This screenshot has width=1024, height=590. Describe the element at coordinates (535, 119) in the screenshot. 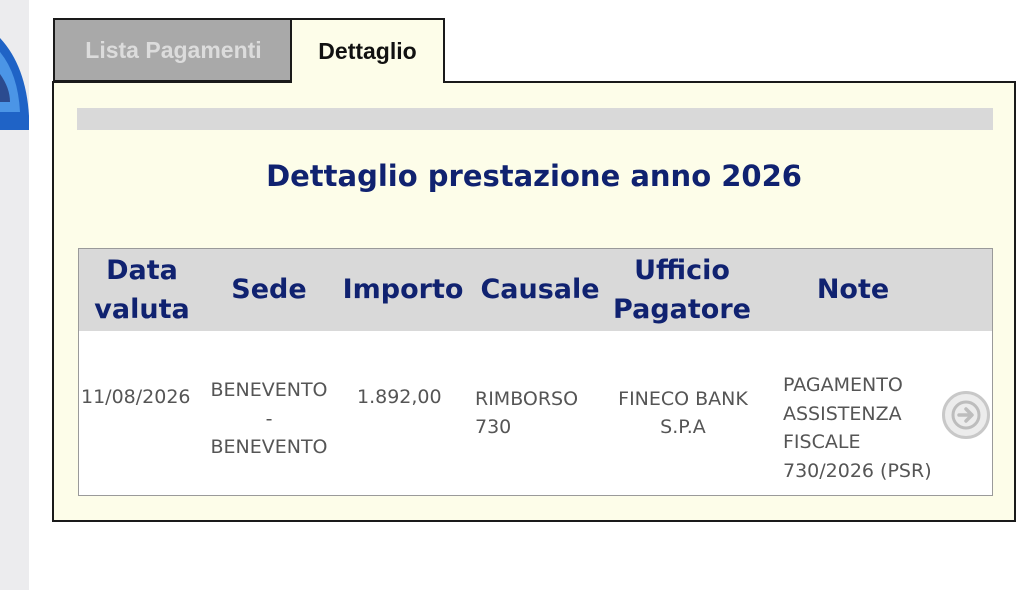

I see `panel-header-bar` at that location.